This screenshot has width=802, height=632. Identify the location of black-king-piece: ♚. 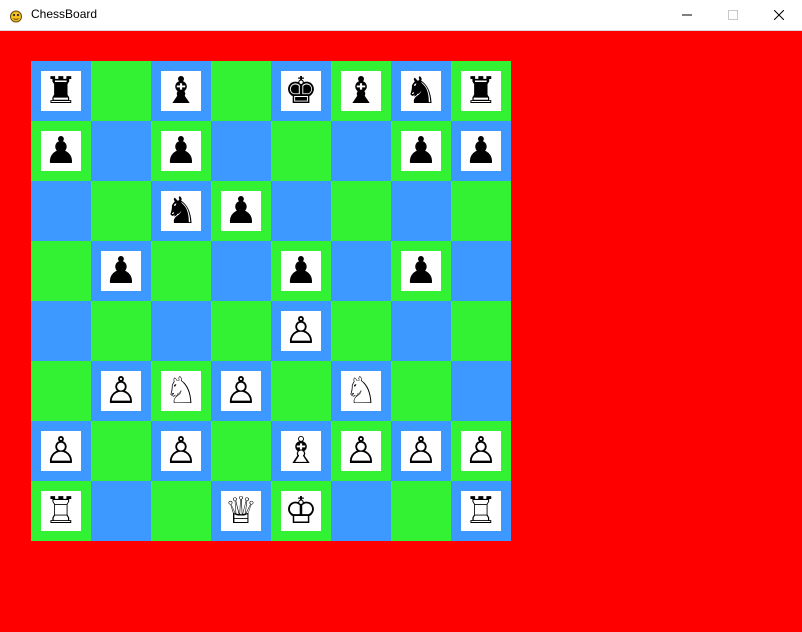
(301, 91).